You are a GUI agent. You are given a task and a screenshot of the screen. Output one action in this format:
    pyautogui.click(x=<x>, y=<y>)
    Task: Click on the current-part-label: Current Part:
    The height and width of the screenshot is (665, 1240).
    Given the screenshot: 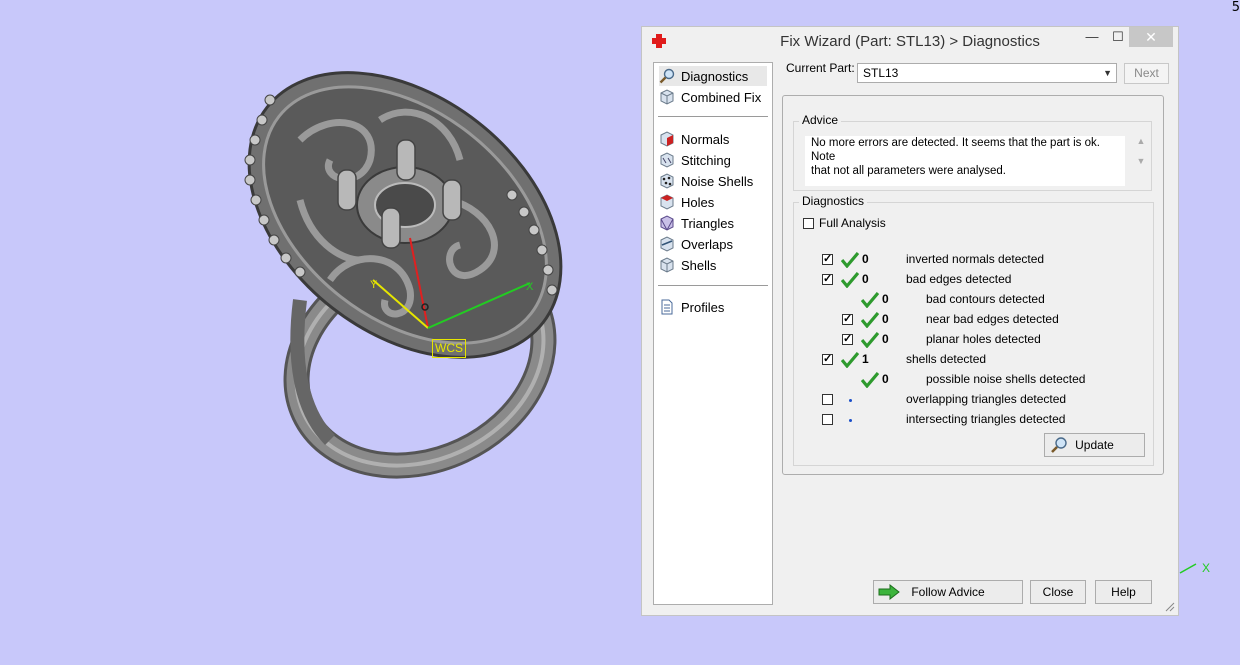 What is the action you would take?
    pyautogui.click(x=820, y=68)
    